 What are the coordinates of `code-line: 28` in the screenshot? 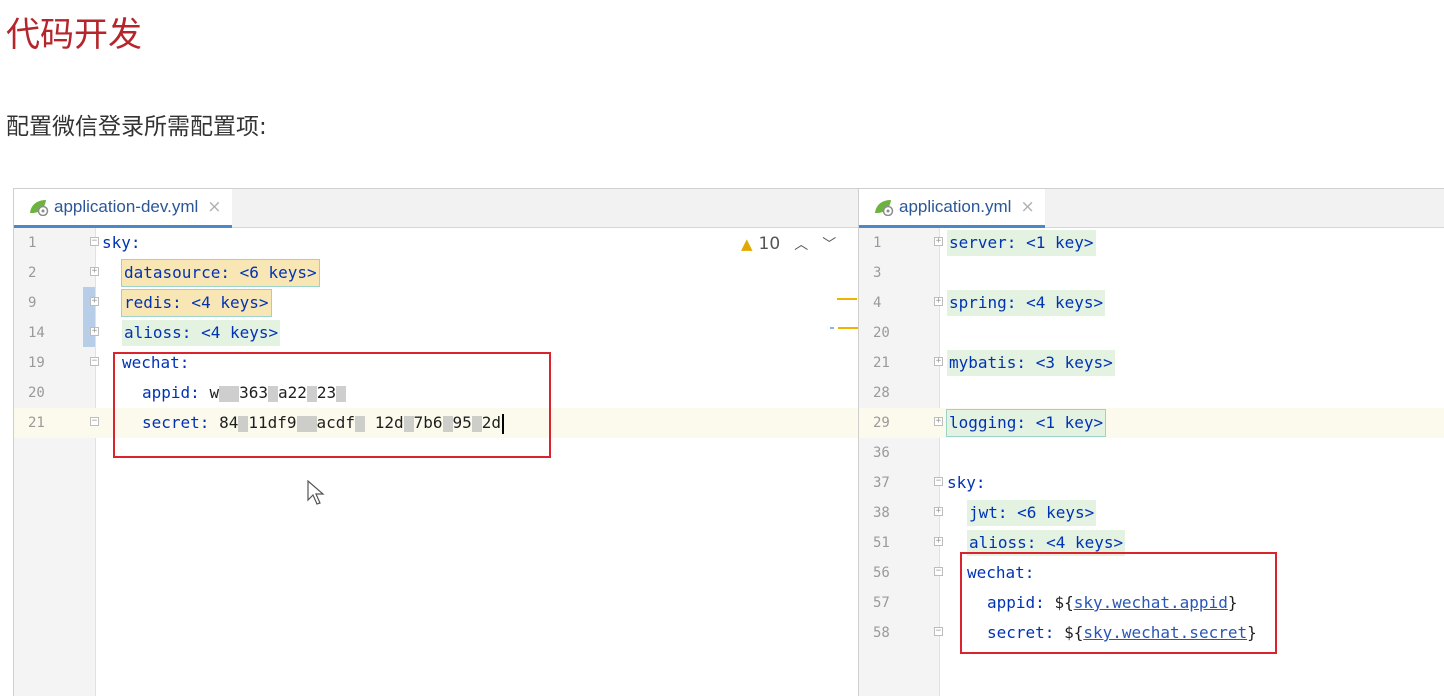 It's located at (881, 393).